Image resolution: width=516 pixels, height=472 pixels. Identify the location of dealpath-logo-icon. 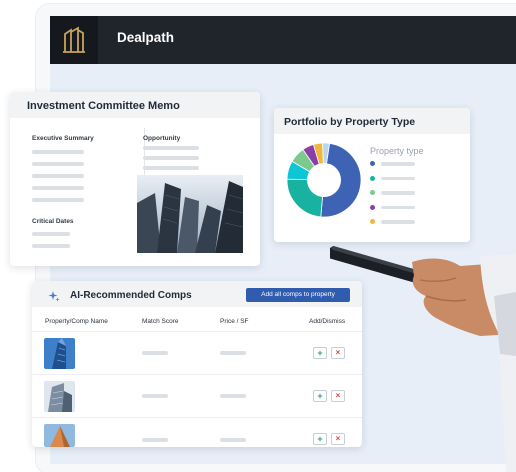
(74, 40).